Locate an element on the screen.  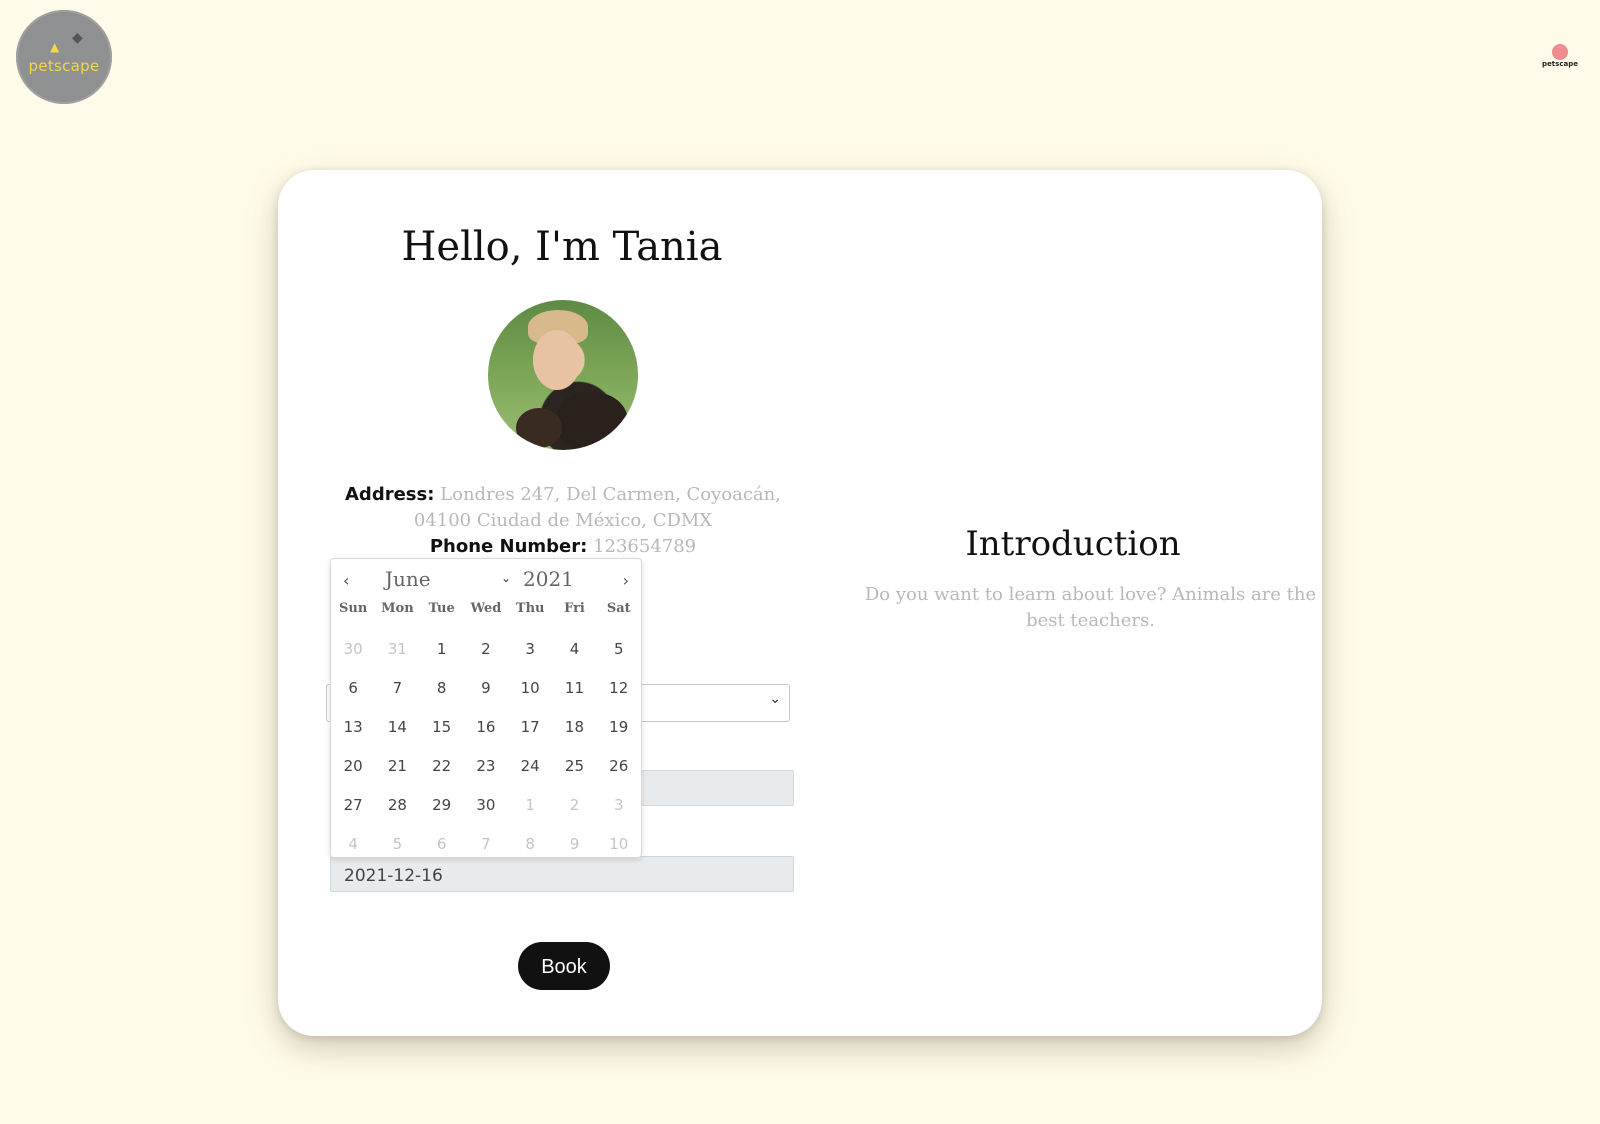
calendar-day: 24 is located at coordinates (530, 766).